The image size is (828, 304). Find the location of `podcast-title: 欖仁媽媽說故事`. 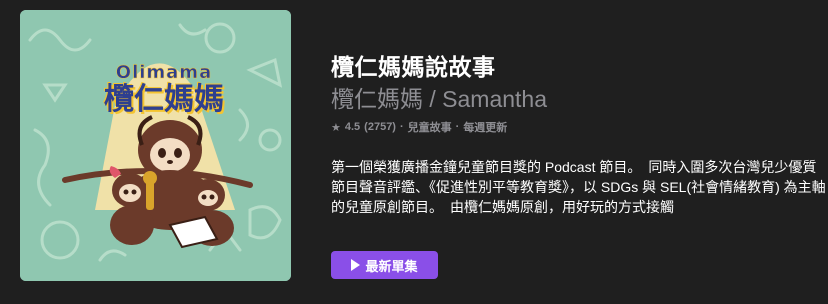

podcast-title: 欖仁媽媽說故事 is located at coordinates (413, 67).